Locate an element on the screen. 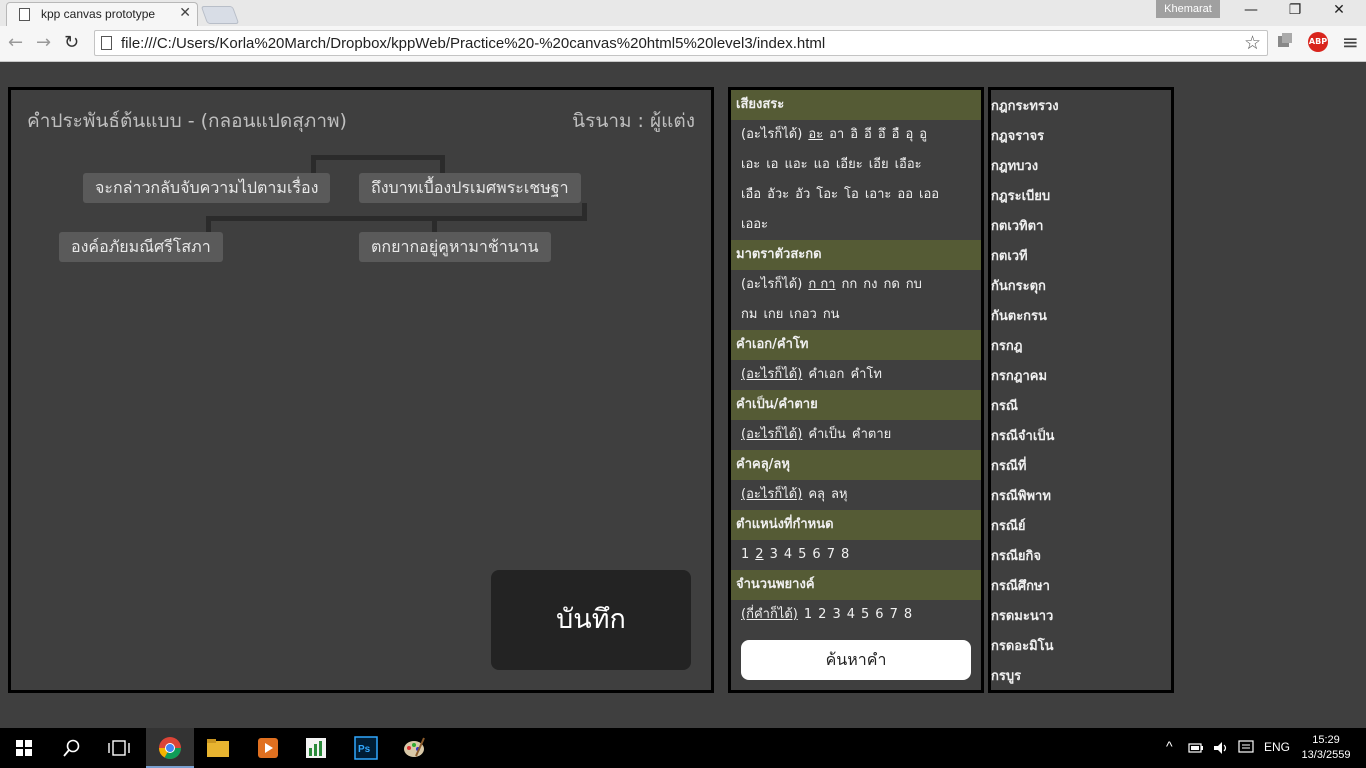 The width and height of the screenshot is (1366, 768). filter-option: อึ is located at coordinates (882, 135).